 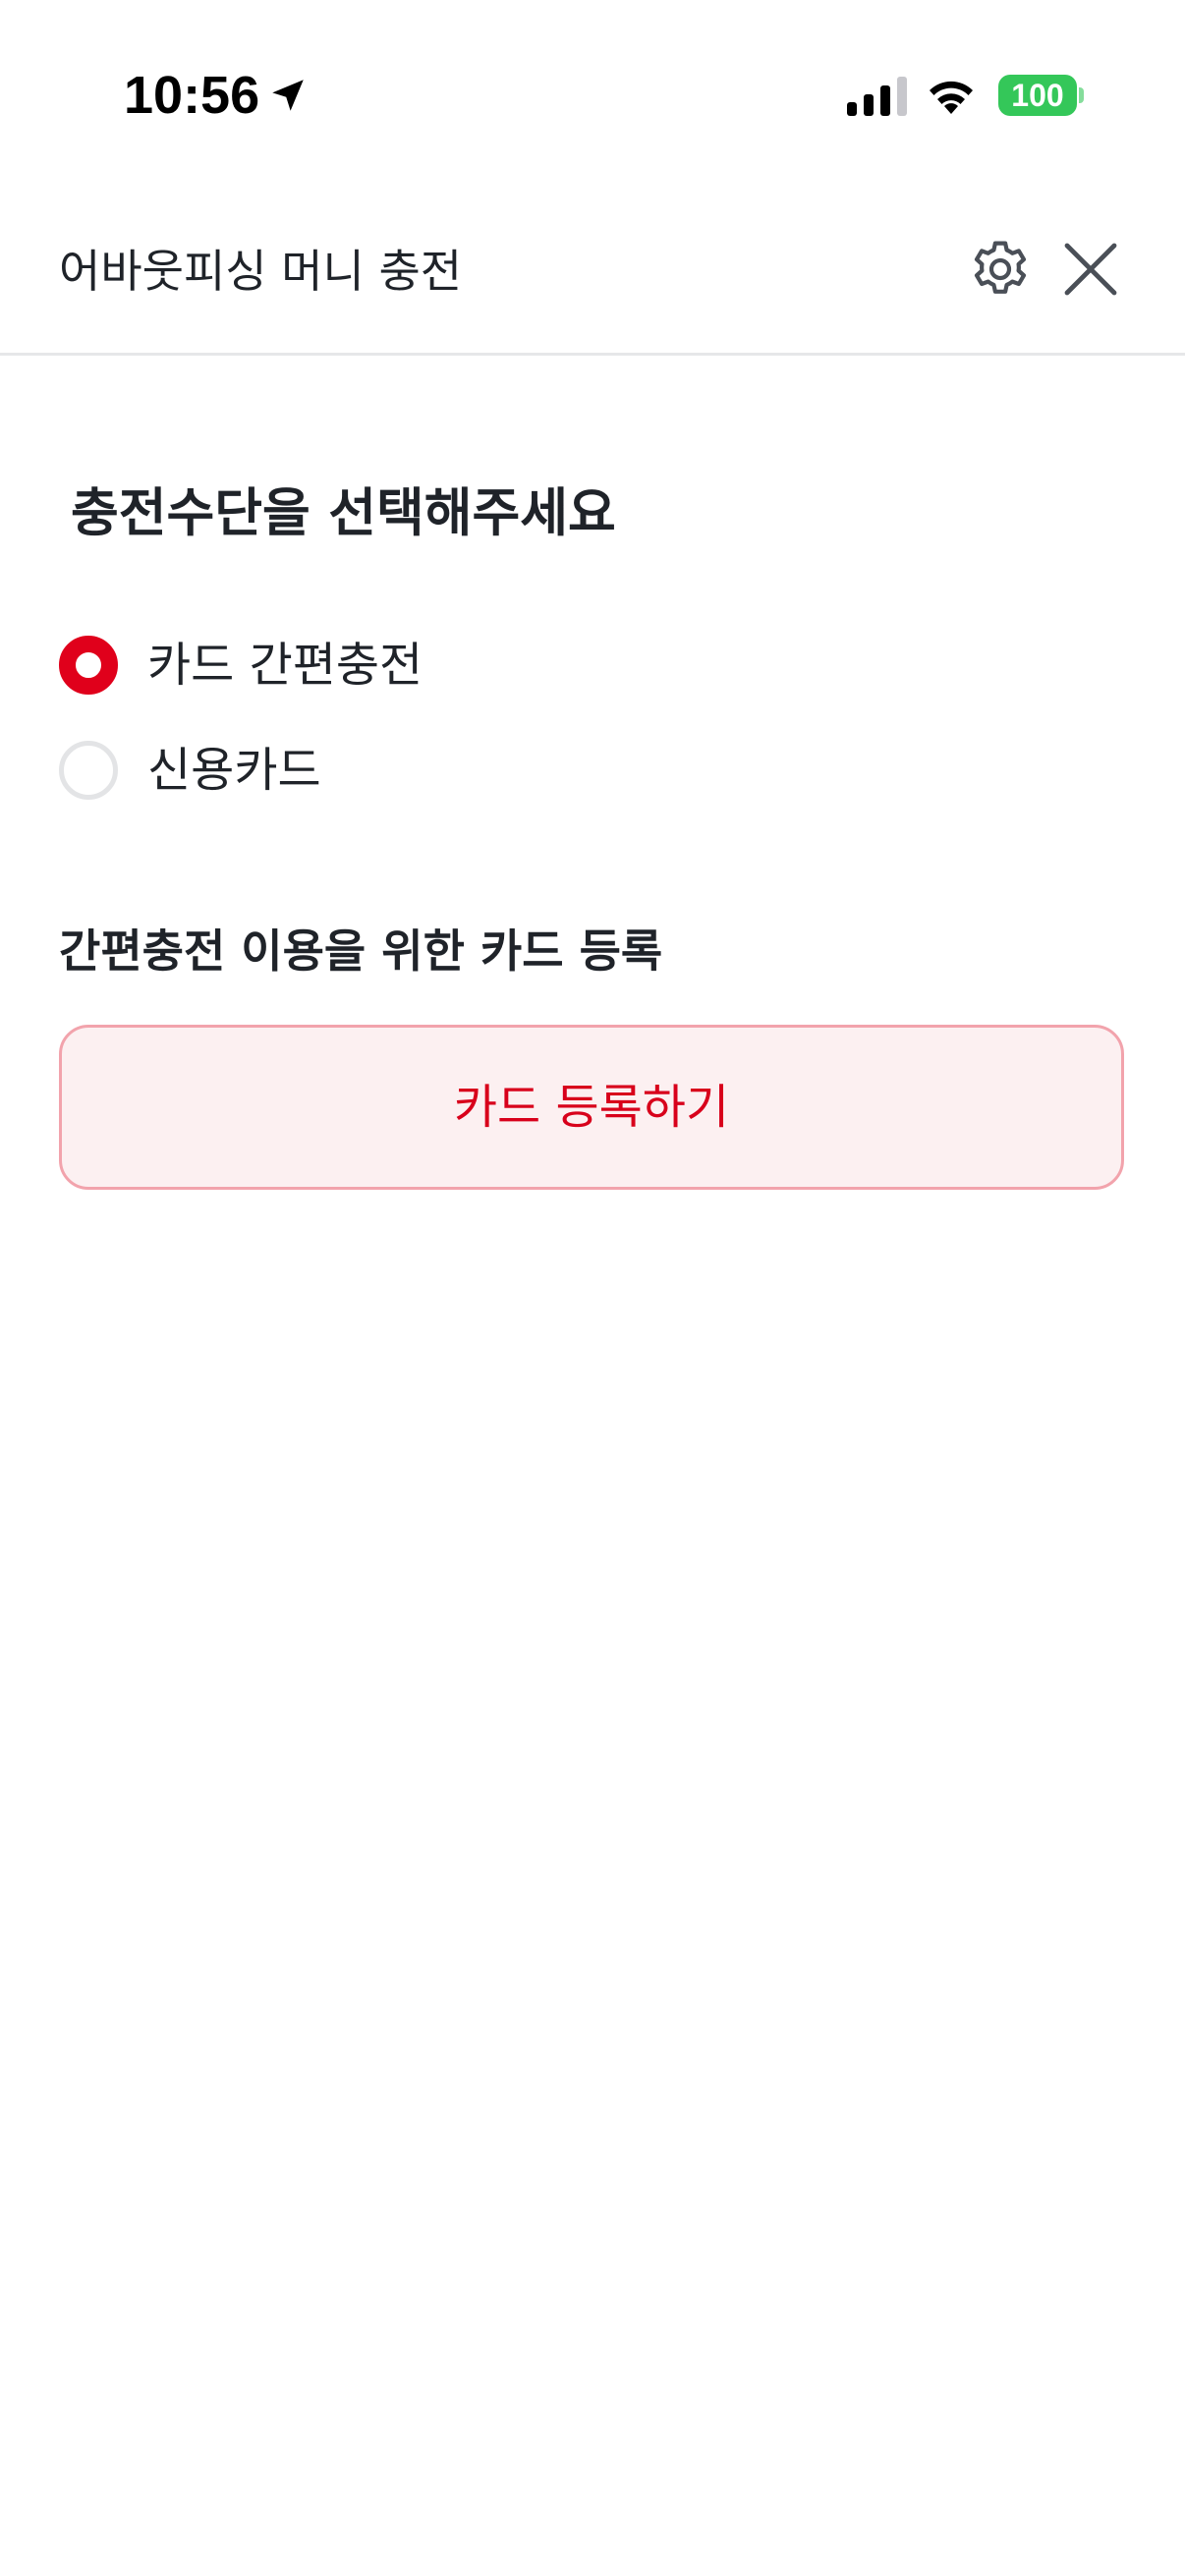 I want to click on close-icon, so click(x=1091, y=269).